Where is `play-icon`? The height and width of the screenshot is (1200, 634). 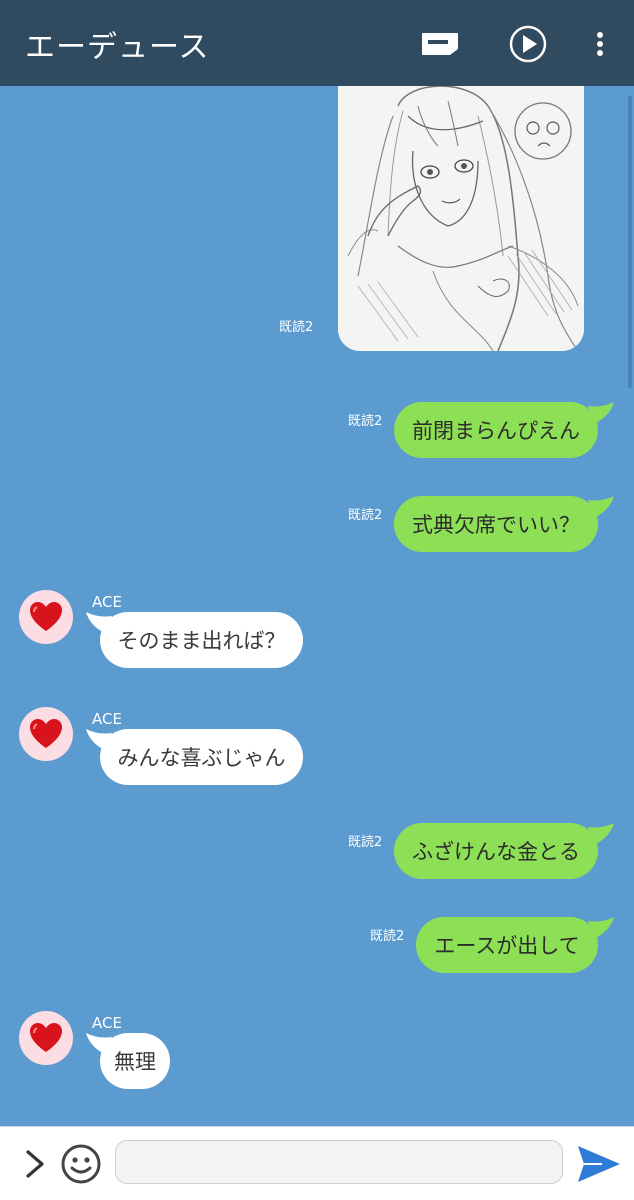 play-icon is located at coordinates (528, 44).